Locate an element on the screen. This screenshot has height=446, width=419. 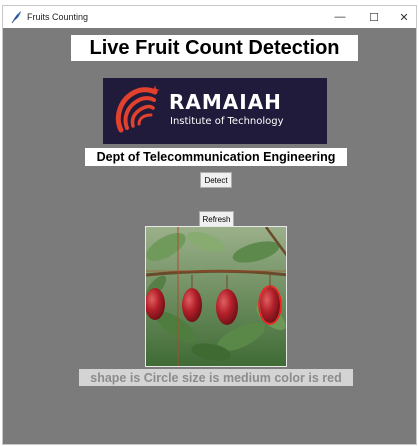
institute-logo: RAMAIAH Institute of Technology is located at coordinates (215, 111).